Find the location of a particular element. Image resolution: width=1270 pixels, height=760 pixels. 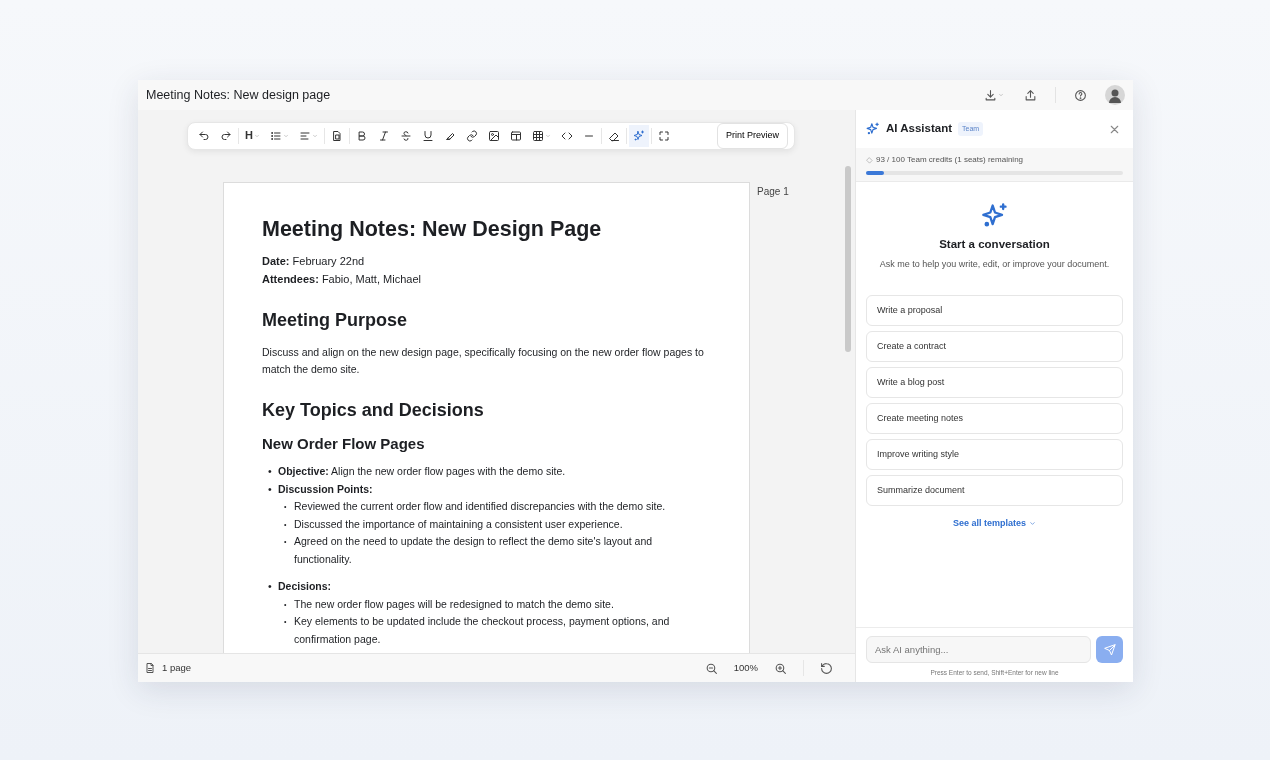

link-icon is located at coordinates (471, 135).